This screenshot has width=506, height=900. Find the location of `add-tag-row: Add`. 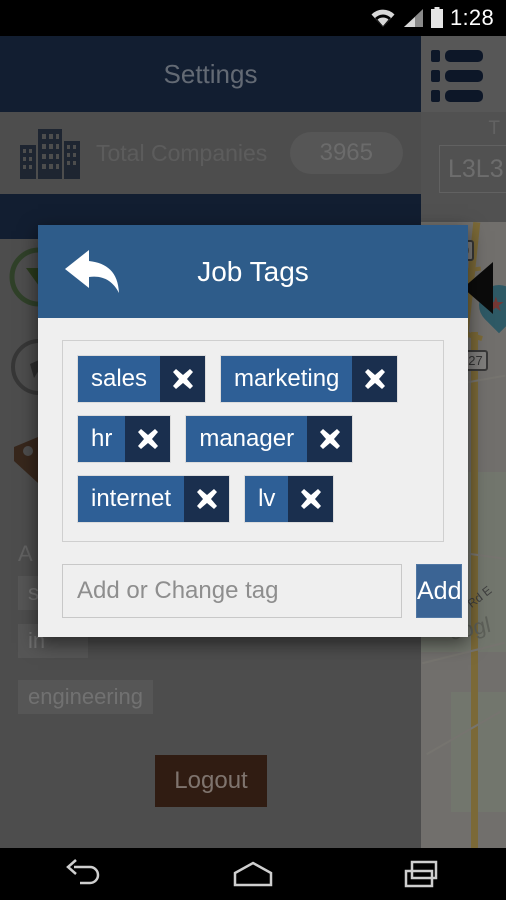

add-tag-row: Add is located at coordinates (262, 591).